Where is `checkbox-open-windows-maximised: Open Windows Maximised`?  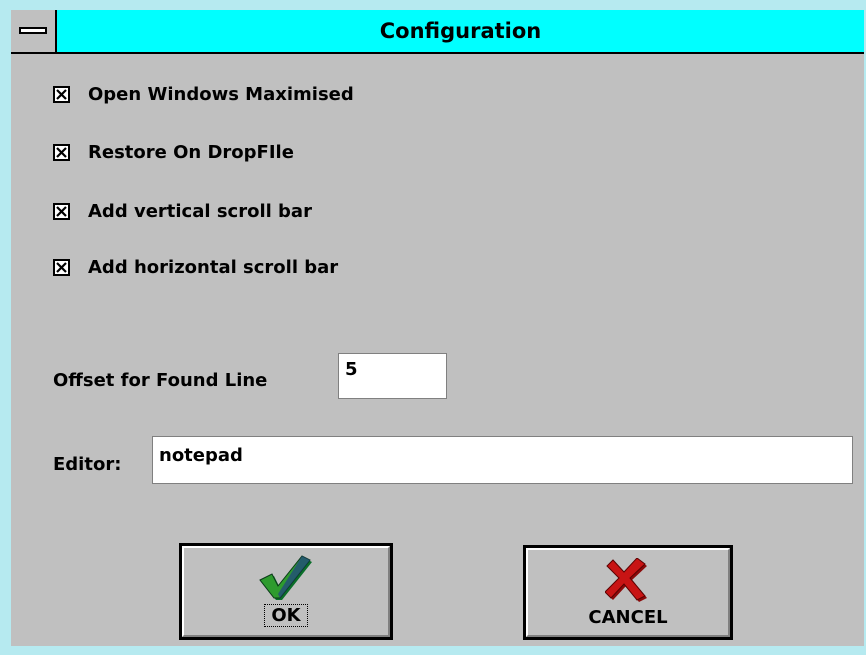
checkbox-open-windows-maximised: Open Windows Maximised is located at coordinates (203, 94).